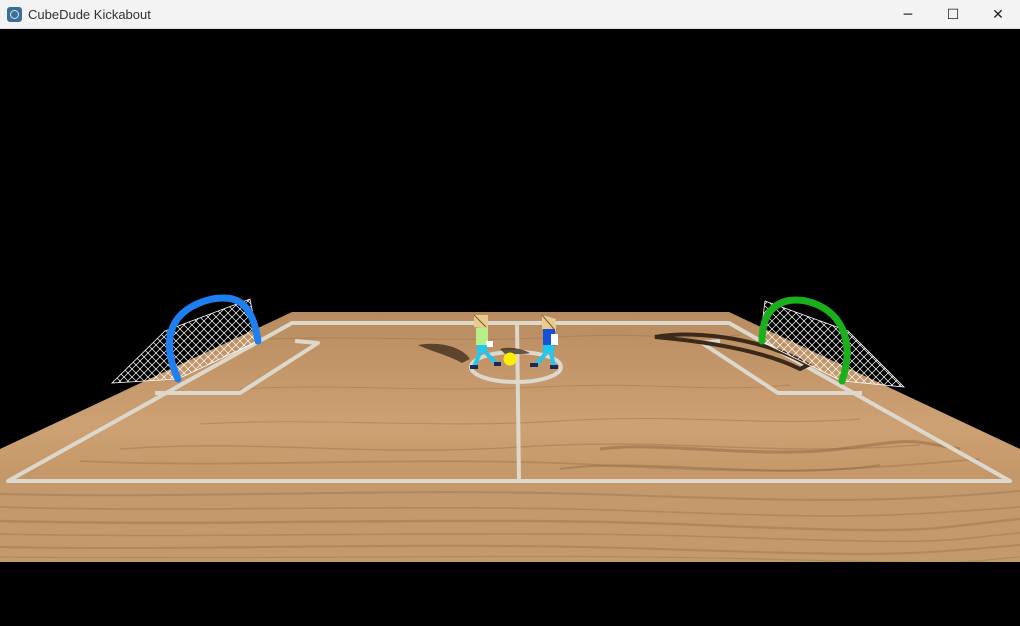  What do you see at coordinates (953, 14) in the screenshot?
I see `maximize-button: ☐` at bounding box center [953, 14].